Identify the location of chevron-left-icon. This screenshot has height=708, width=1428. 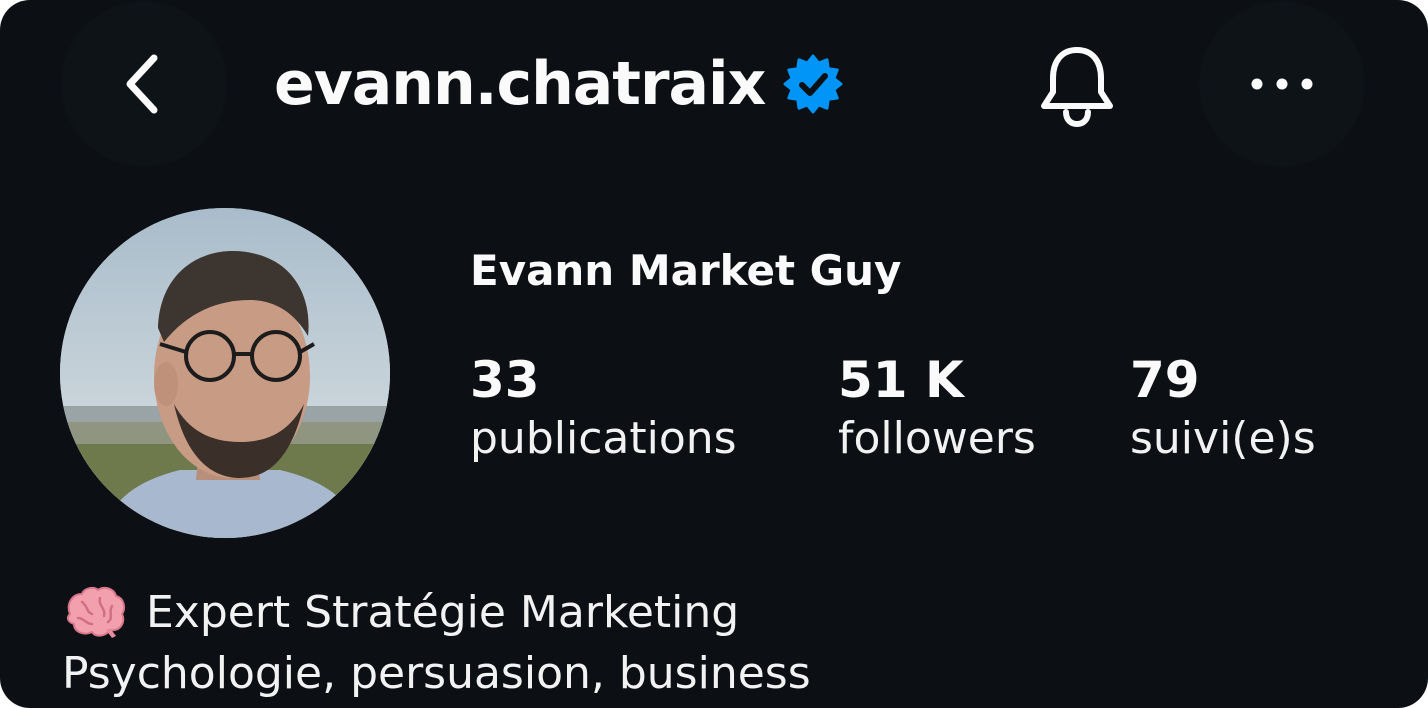
(142, 84).